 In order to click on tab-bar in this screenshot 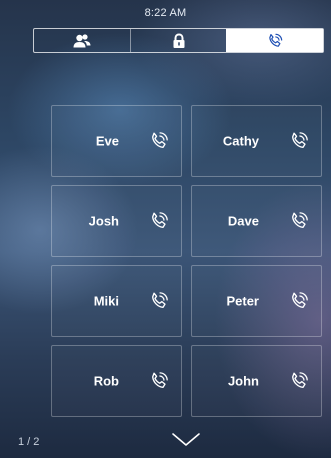, I will do `click(178, 40)`.